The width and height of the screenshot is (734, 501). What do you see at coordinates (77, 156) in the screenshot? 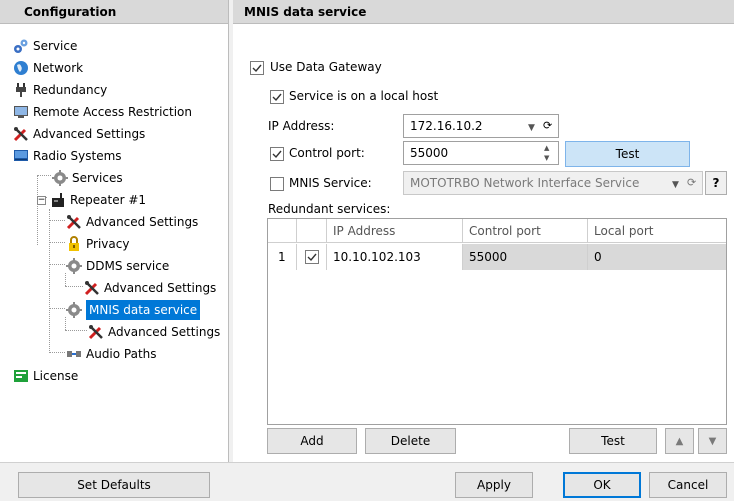
I see `tree-item-label: Radio Systems` at bounding box center [77, 156].